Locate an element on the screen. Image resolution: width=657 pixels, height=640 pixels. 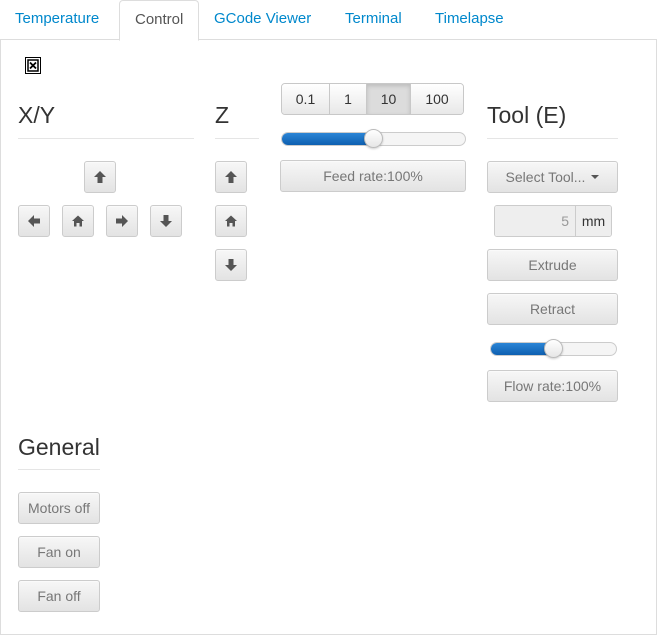
jog-distance-10: 10 is located at coordinates (389, 99).